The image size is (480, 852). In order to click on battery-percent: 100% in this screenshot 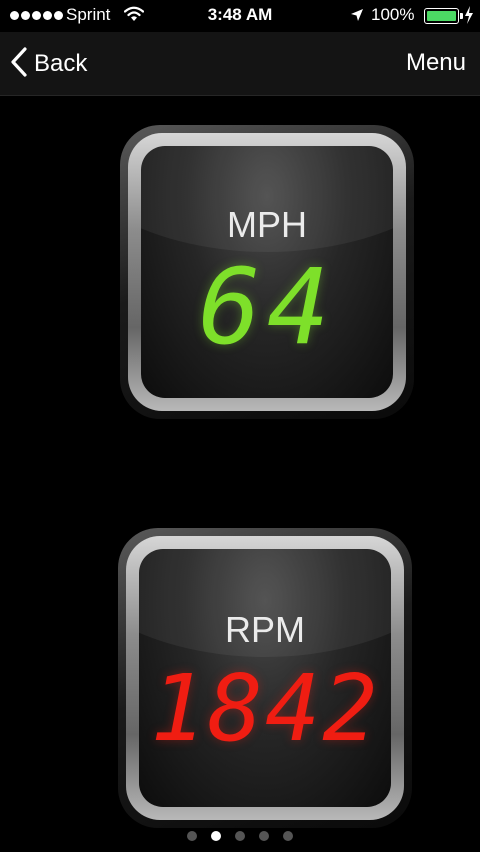, I will do `click(393, 14)`.